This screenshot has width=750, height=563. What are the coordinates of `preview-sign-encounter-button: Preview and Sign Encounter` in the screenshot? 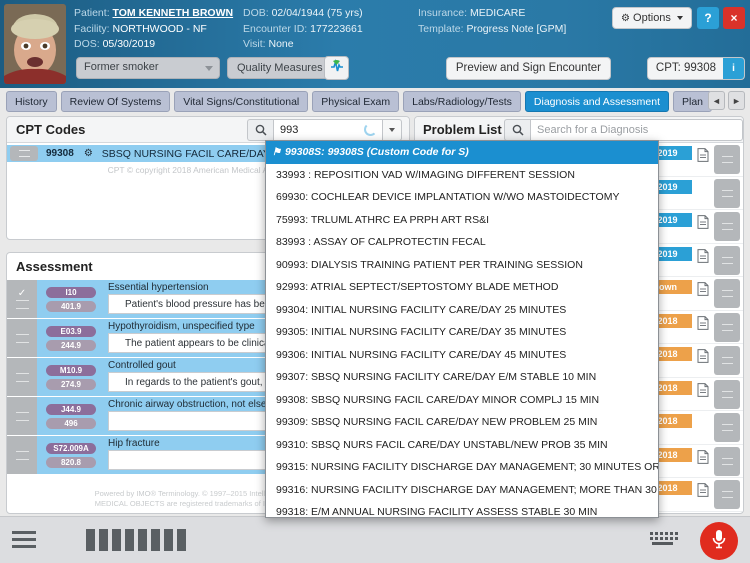 It's located at (528, 68).